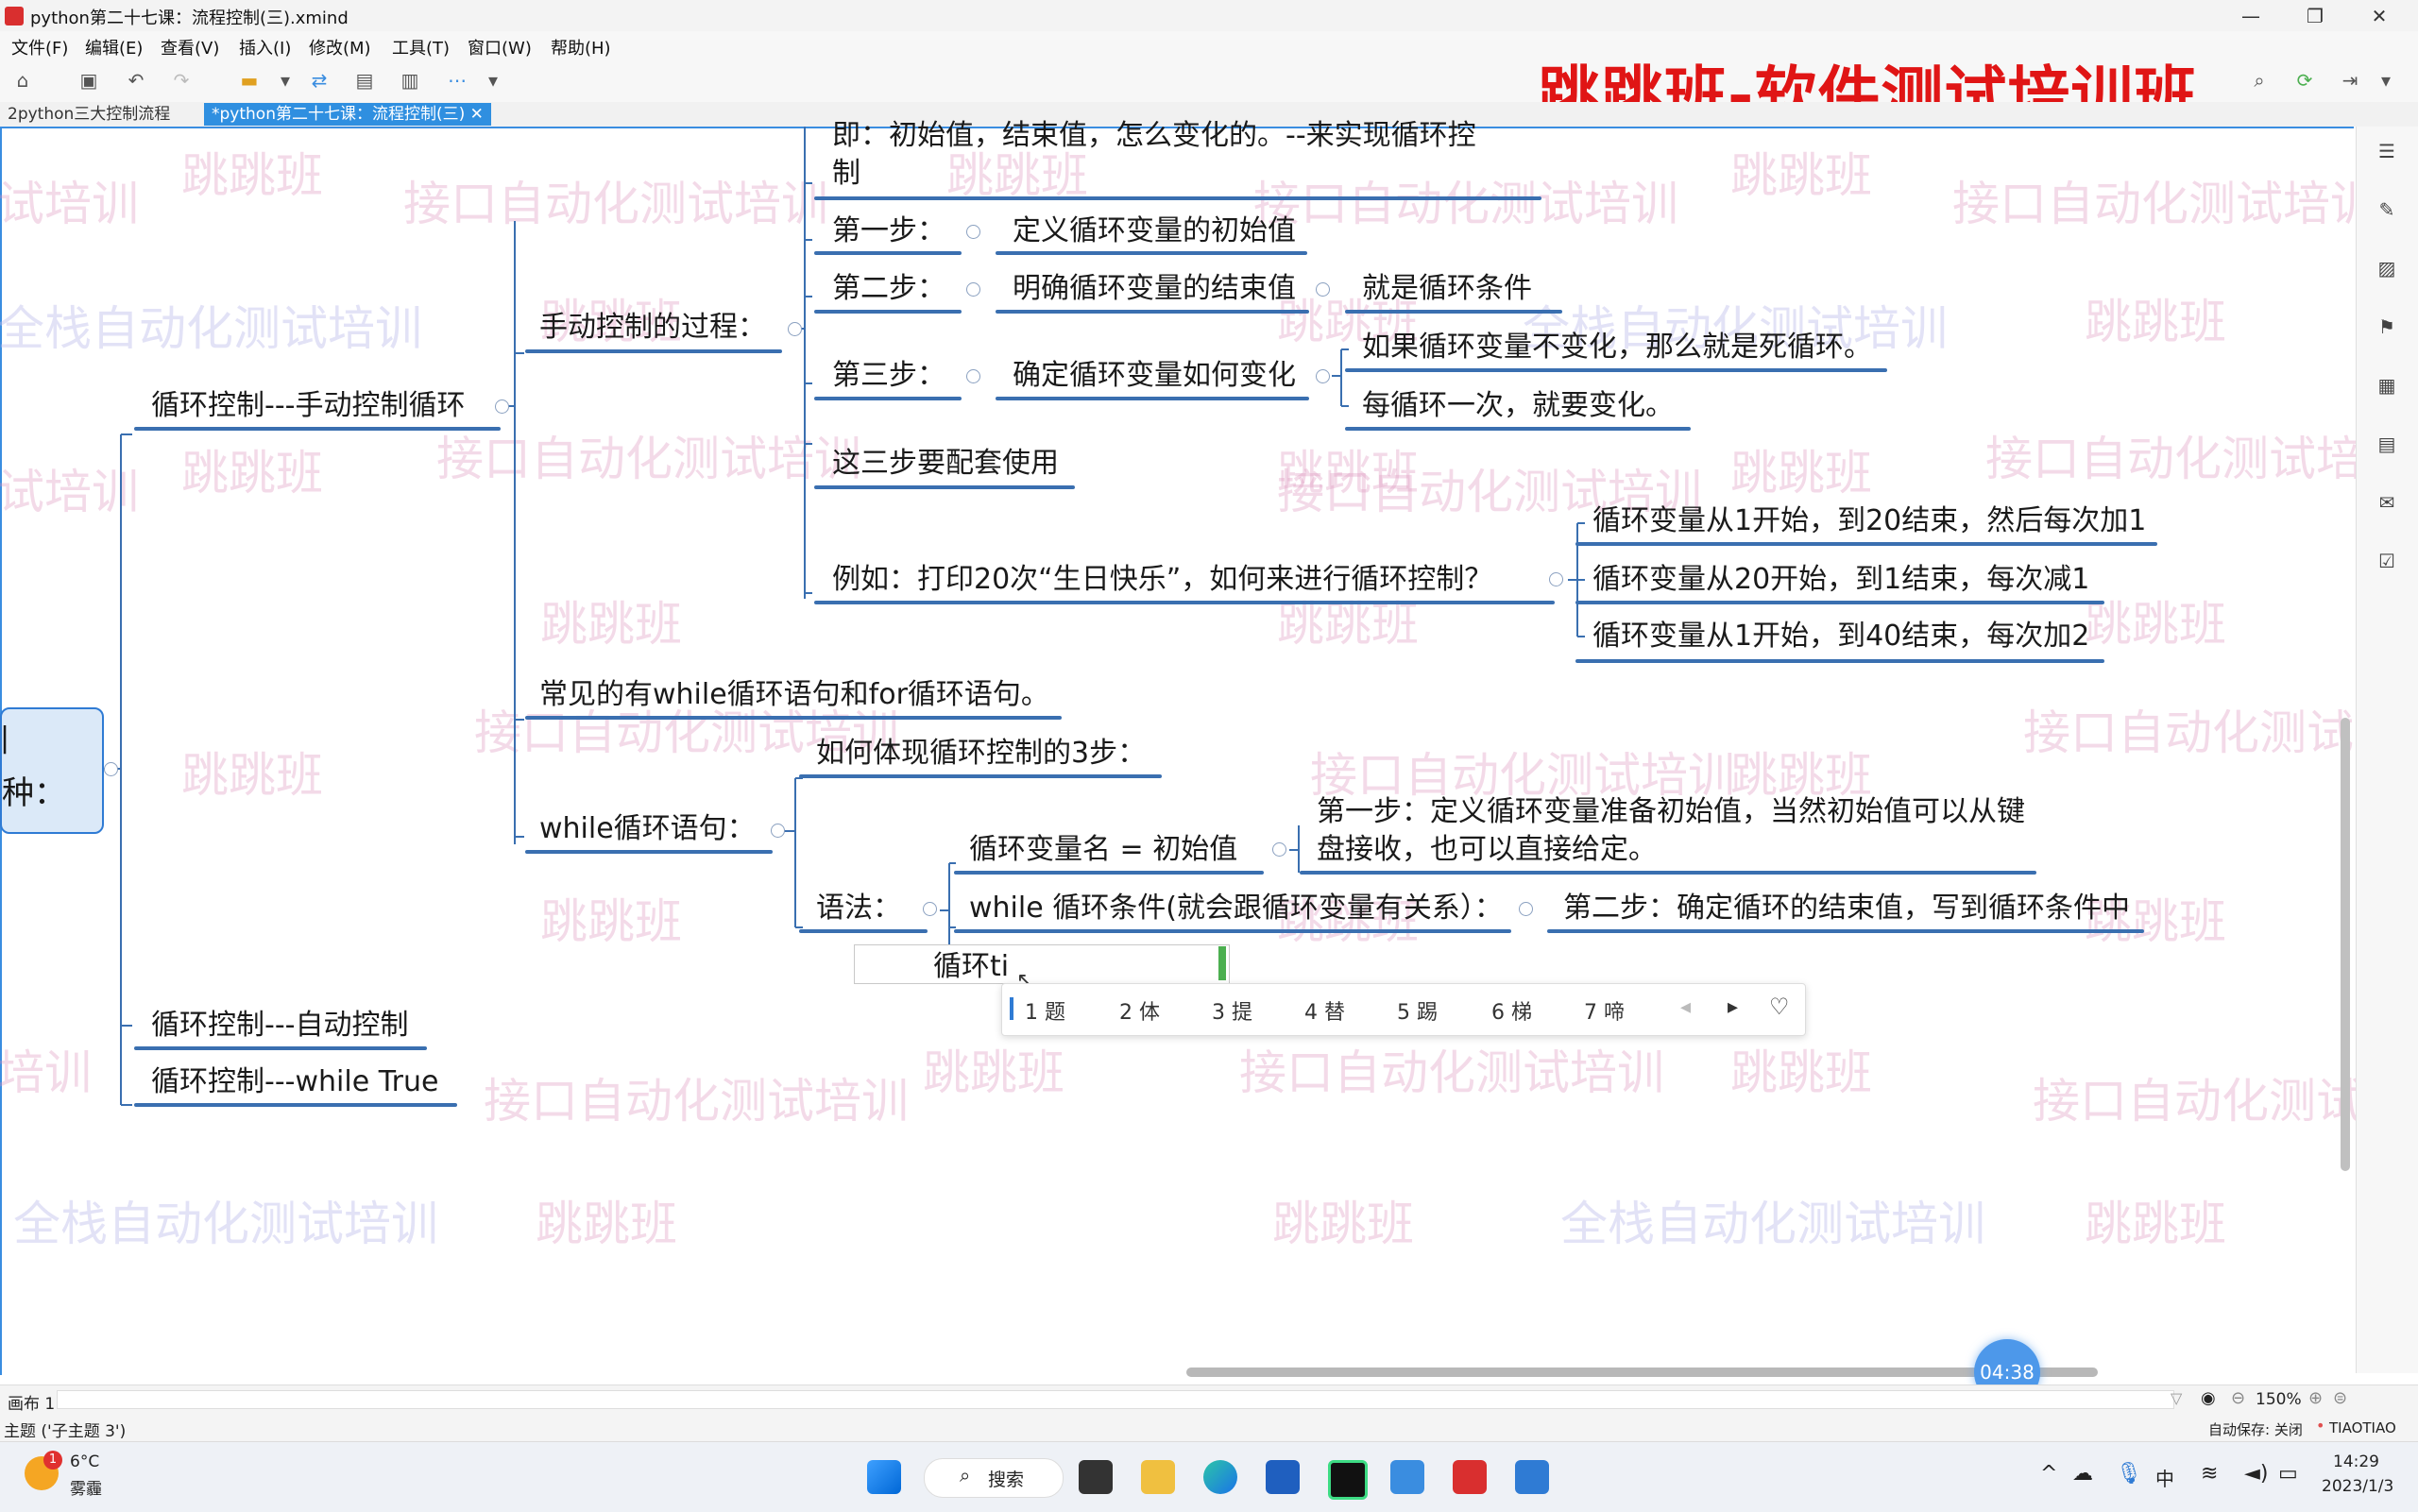 This screenshot has height=1512, width=2418. Describe the element at coordinates (39, 47) in the screenshot. I see `menu-file: 文件(F)` at that location.